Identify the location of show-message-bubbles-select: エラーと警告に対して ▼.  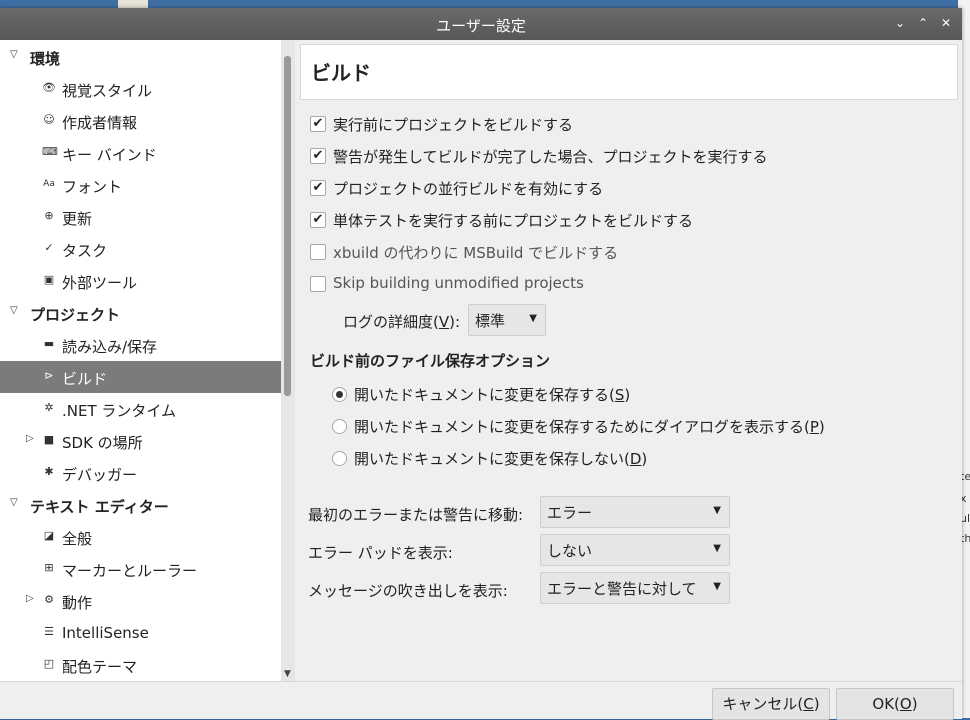
(635, 588).